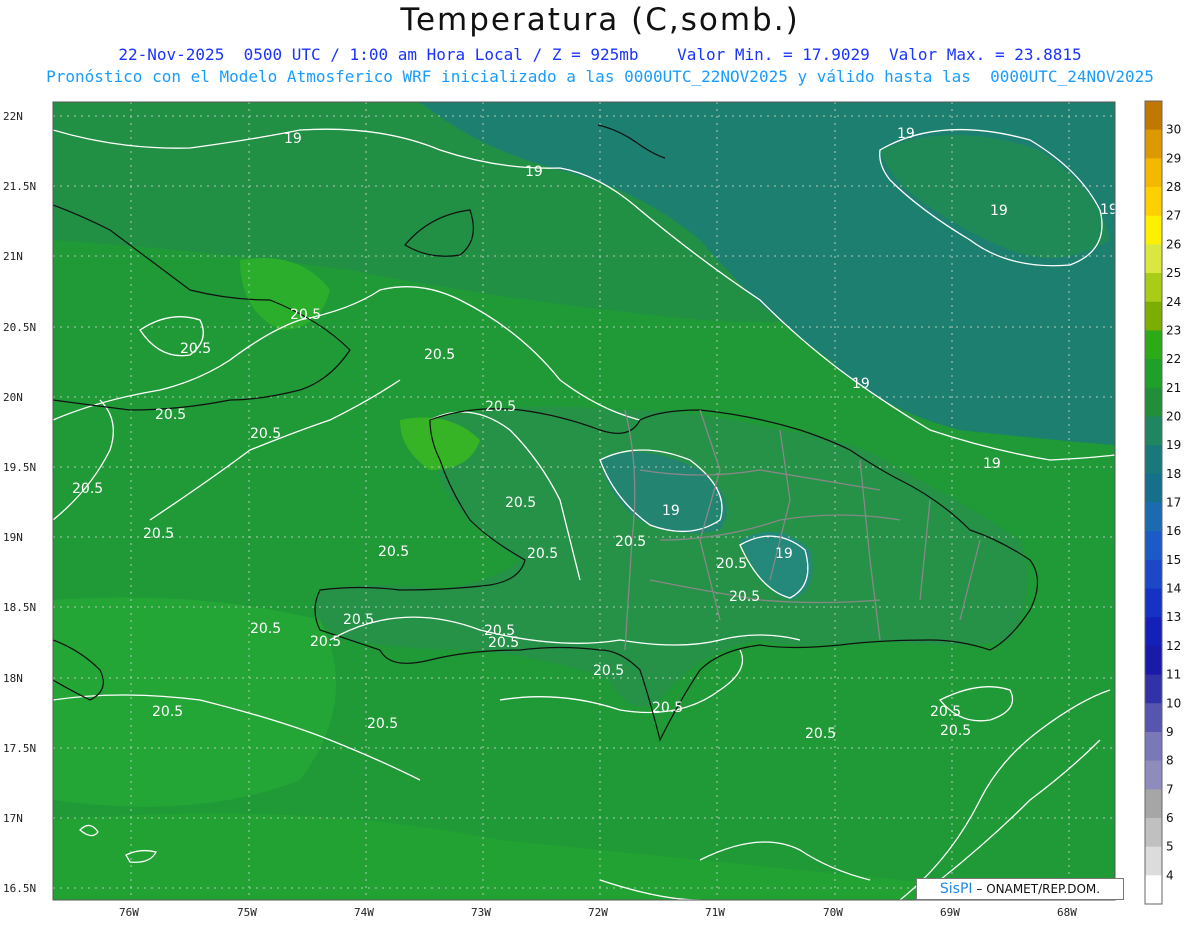  Describe the element at coordinates (833, 912) in the screenshot. I see `lon-tick-label: 70W` at that location.